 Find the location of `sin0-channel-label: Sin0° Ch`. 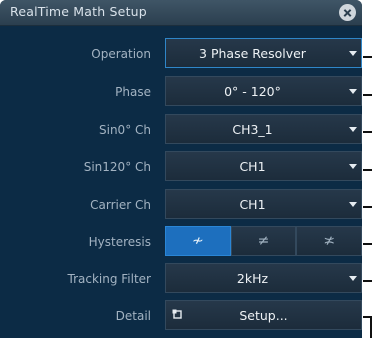

sin0-channel-label: Sin0° Ch is located at coordinates (125, 130).